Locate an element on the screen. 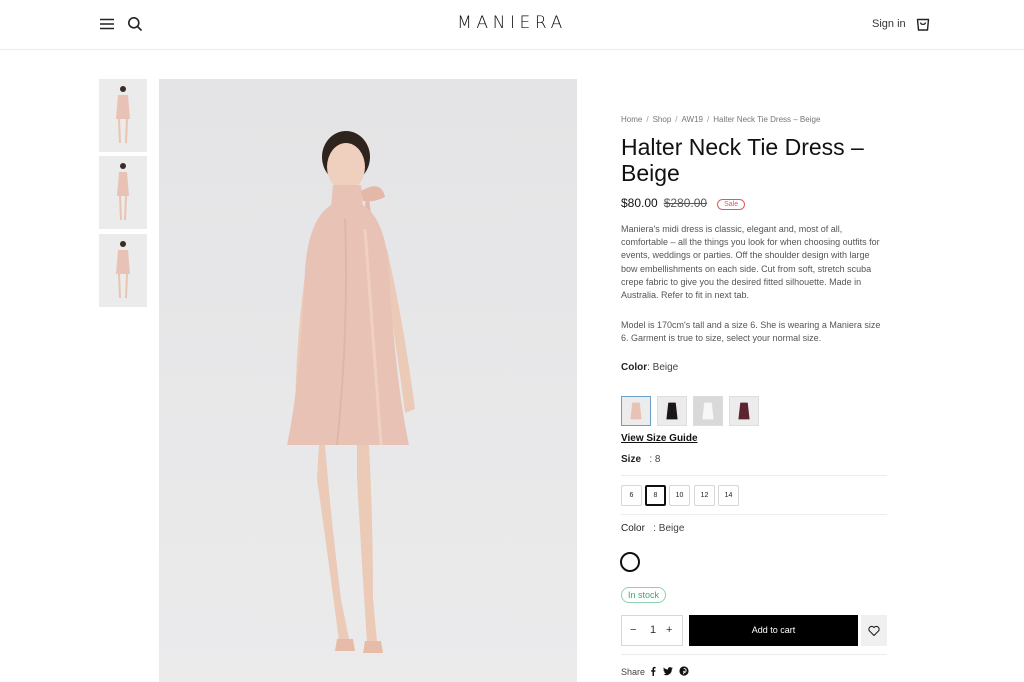 This screenshot has height=682, width=1024. wishlist-button is located at coordinates (874, 630).